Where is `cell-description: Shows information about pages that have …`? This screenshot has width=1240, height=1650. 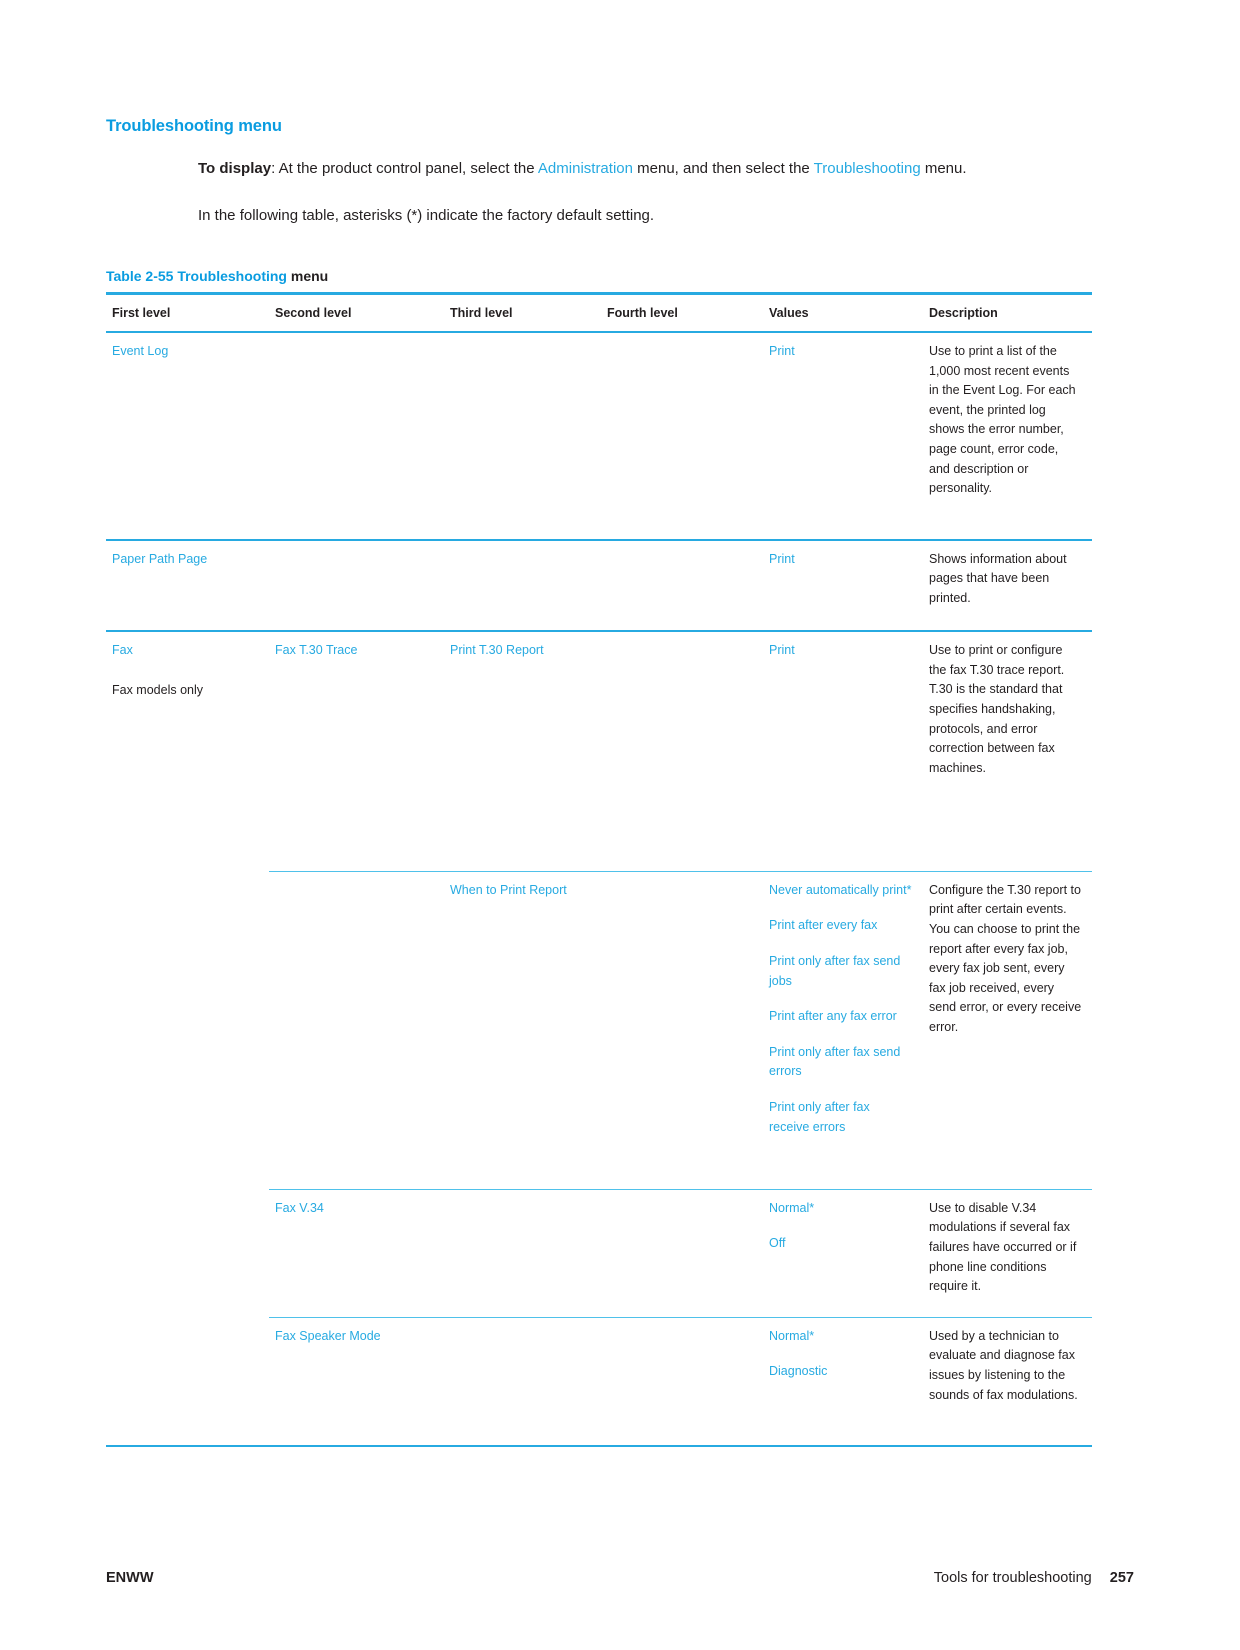
cell-description: Shows information about pages that have … is located at coordinates (1007, 585).